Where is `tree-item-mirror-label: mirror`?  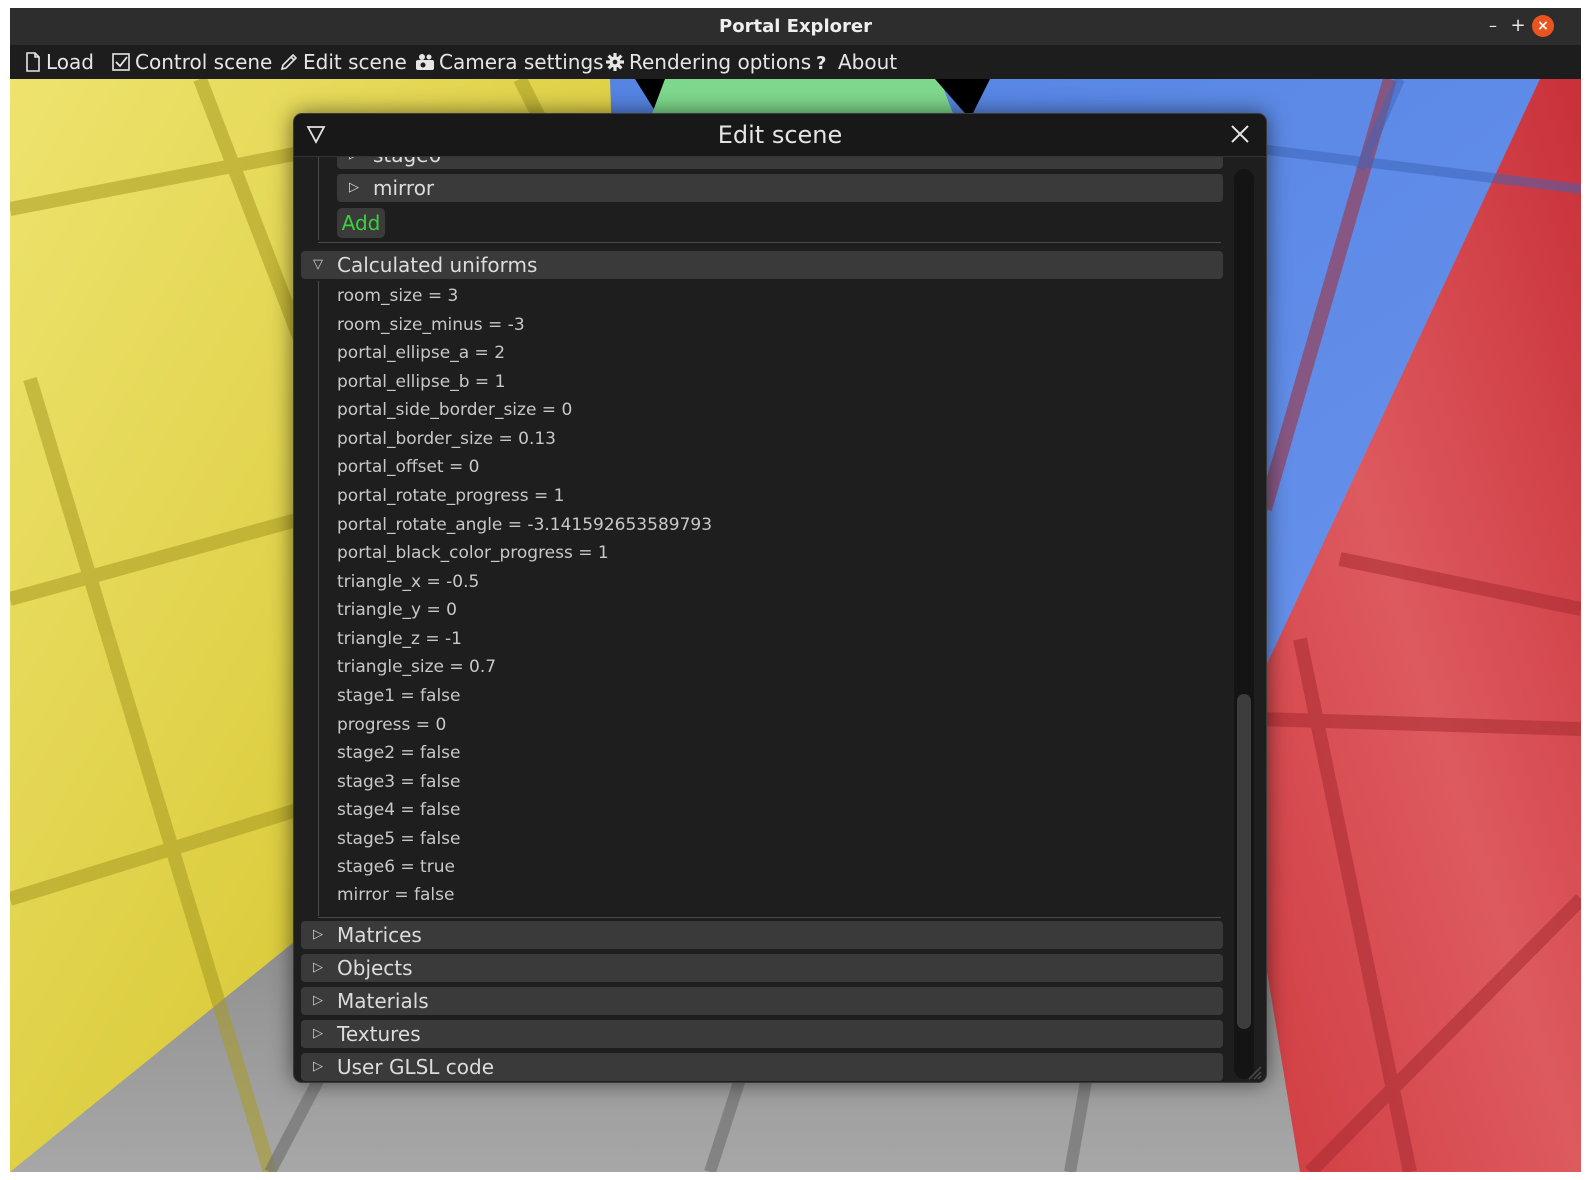
tree-item-mirror-label: mirror is located at coordinates (404, 188).